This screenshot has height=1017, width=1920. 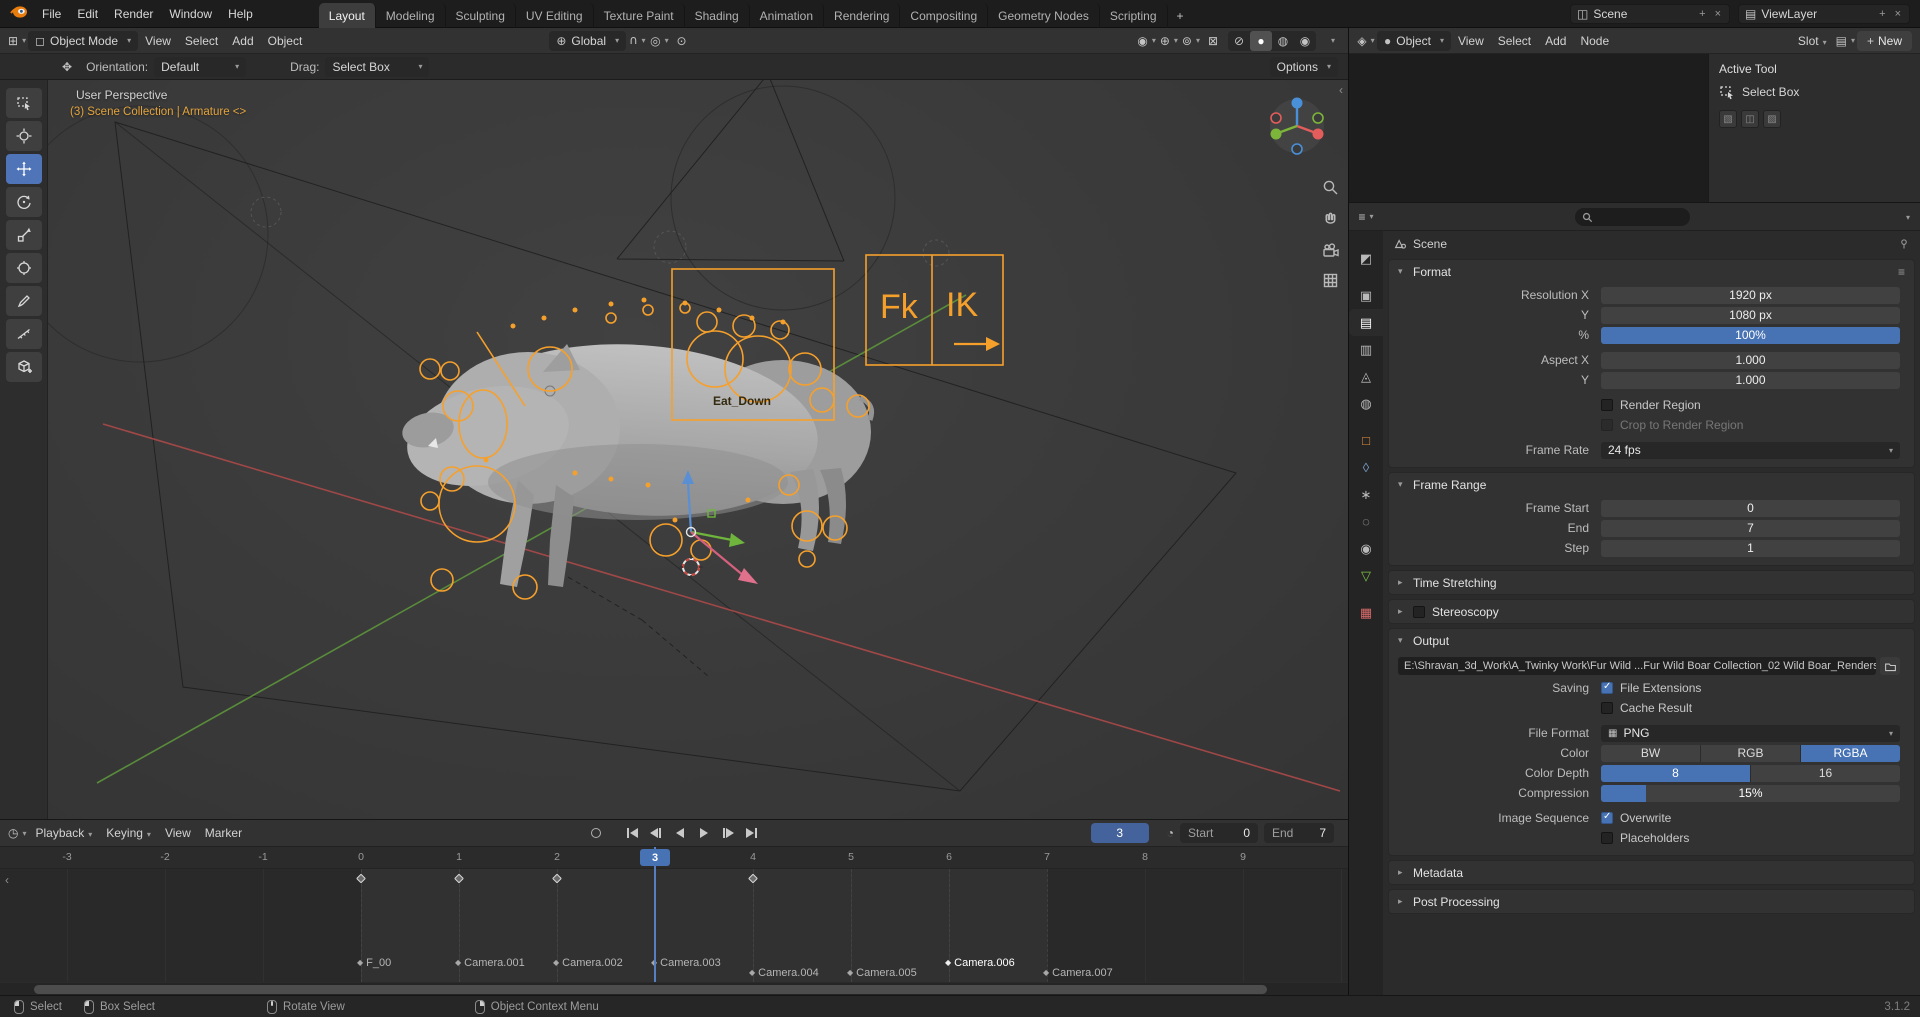 What do you see at coordinates (1676, 773) in the screenshot?
I see `depth-8-button: 8` at bounding box center [1676, 773].